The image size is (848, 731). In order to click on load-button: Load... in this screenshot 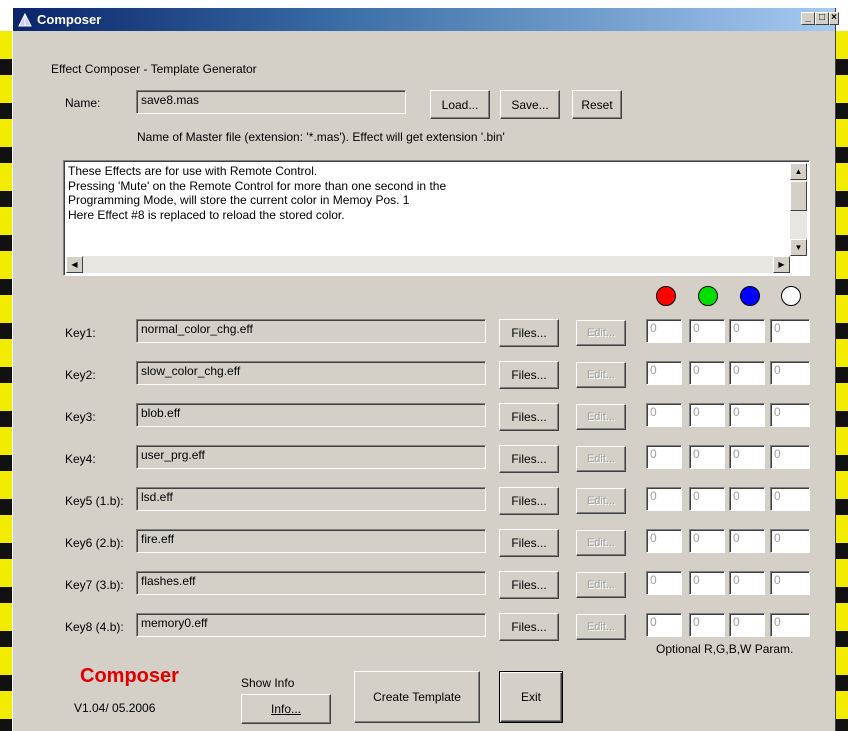, I will do `click(460, 104)`.